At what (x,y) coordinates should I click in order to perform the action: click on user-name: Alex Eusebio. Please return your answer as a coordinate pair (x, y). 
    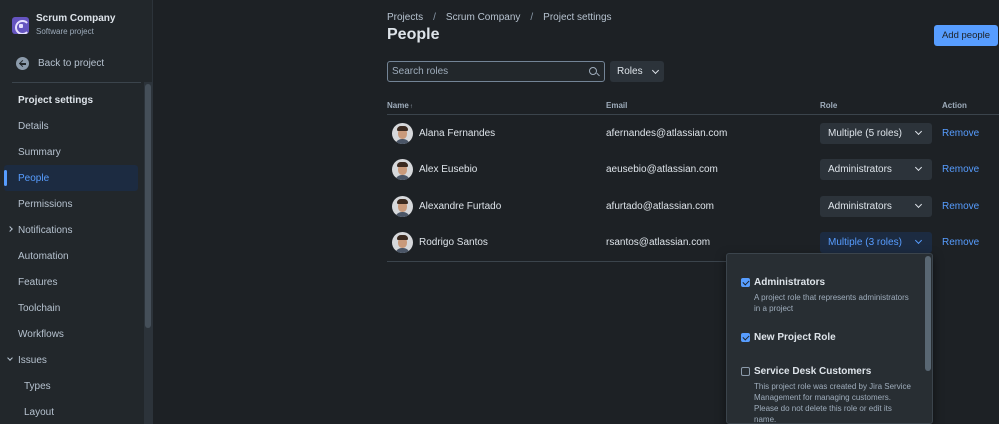
    Looking at the image, I should click on (448, 169).